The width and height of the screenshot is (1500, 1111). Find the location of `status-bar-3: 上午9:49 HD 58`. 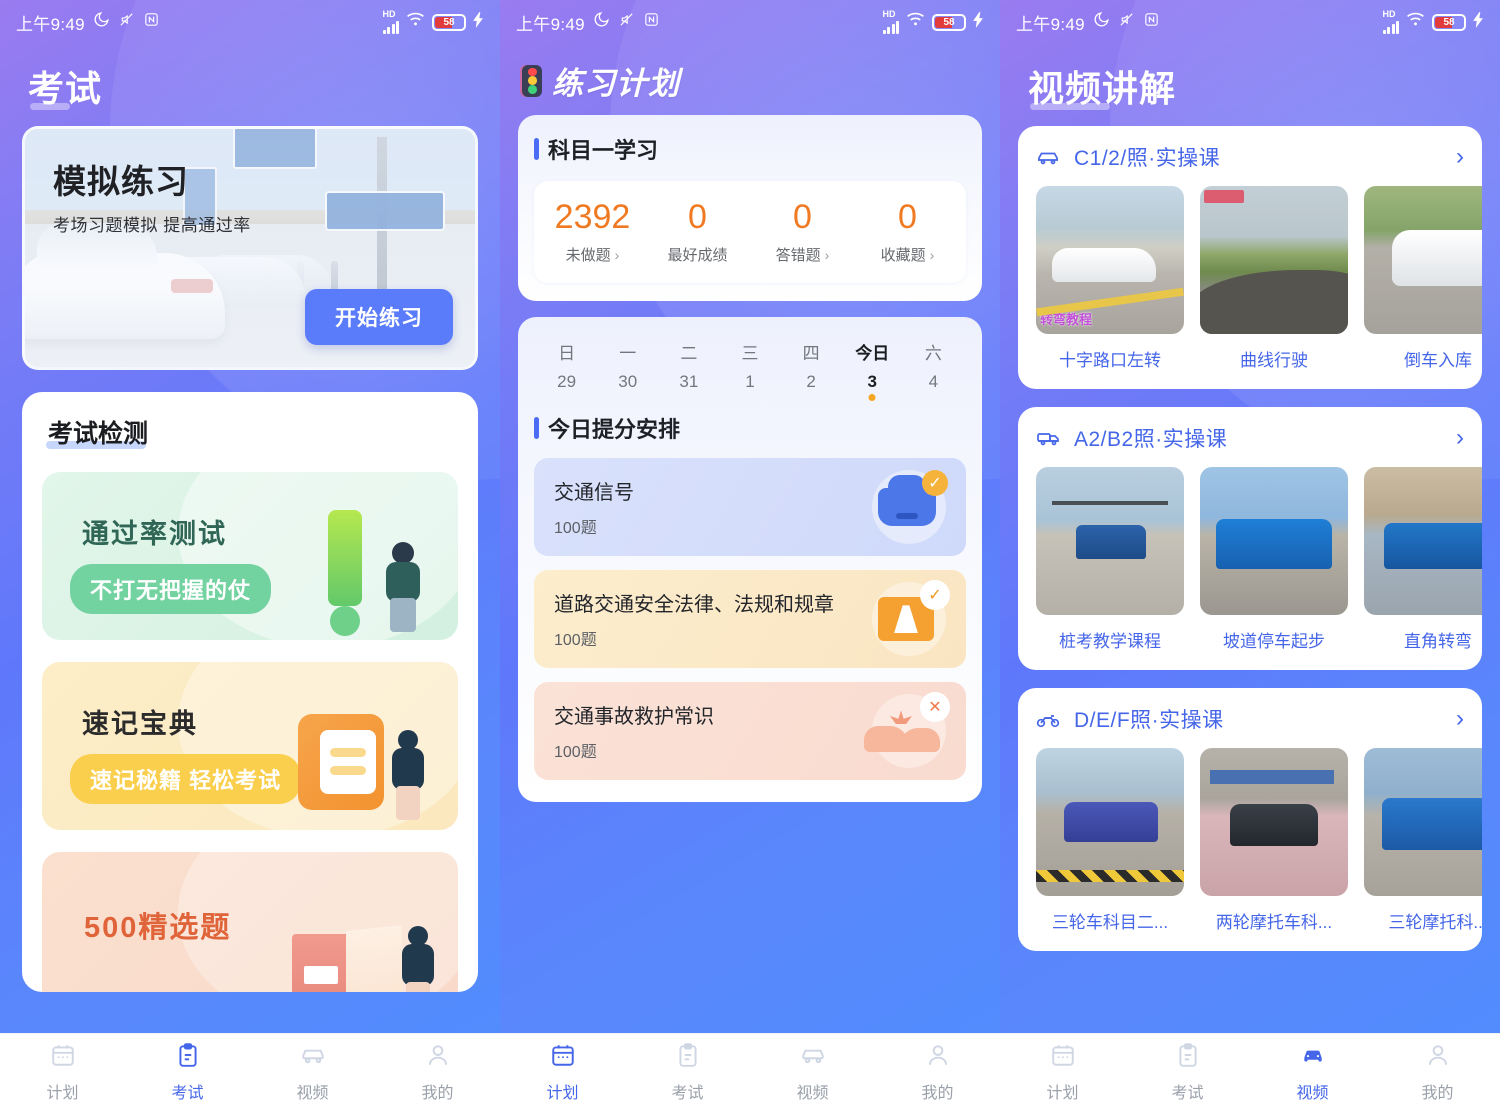

status-bar-3: 上午9:49 HD 58 is located at coordinates (1250, 22).